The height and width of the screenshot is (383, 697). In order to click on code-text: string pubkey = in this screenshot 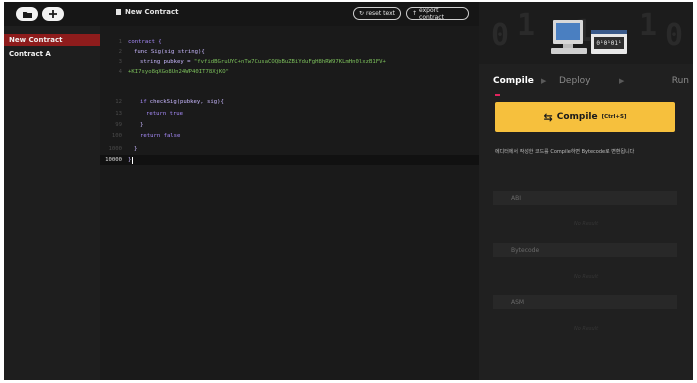, I will do `click(167, 62)`.